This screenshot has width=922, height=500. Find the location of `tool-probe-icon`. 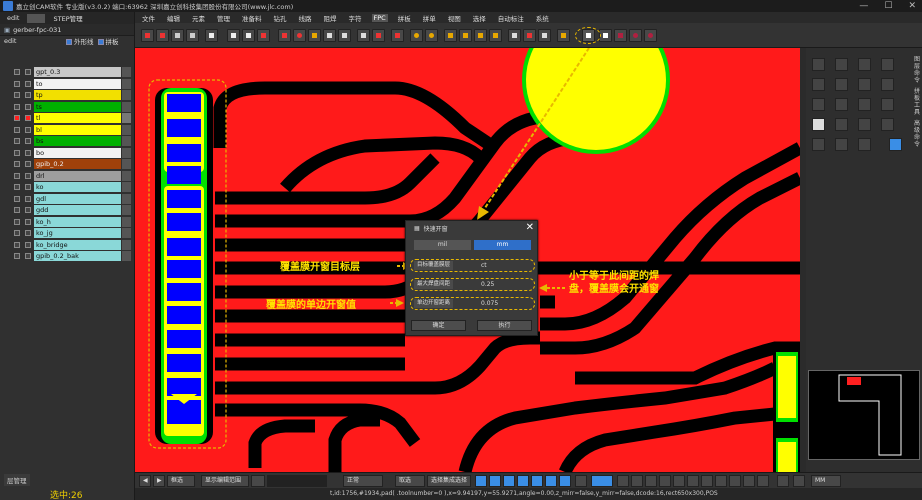

tool-probe-icon is located at coordinates (211, 35).